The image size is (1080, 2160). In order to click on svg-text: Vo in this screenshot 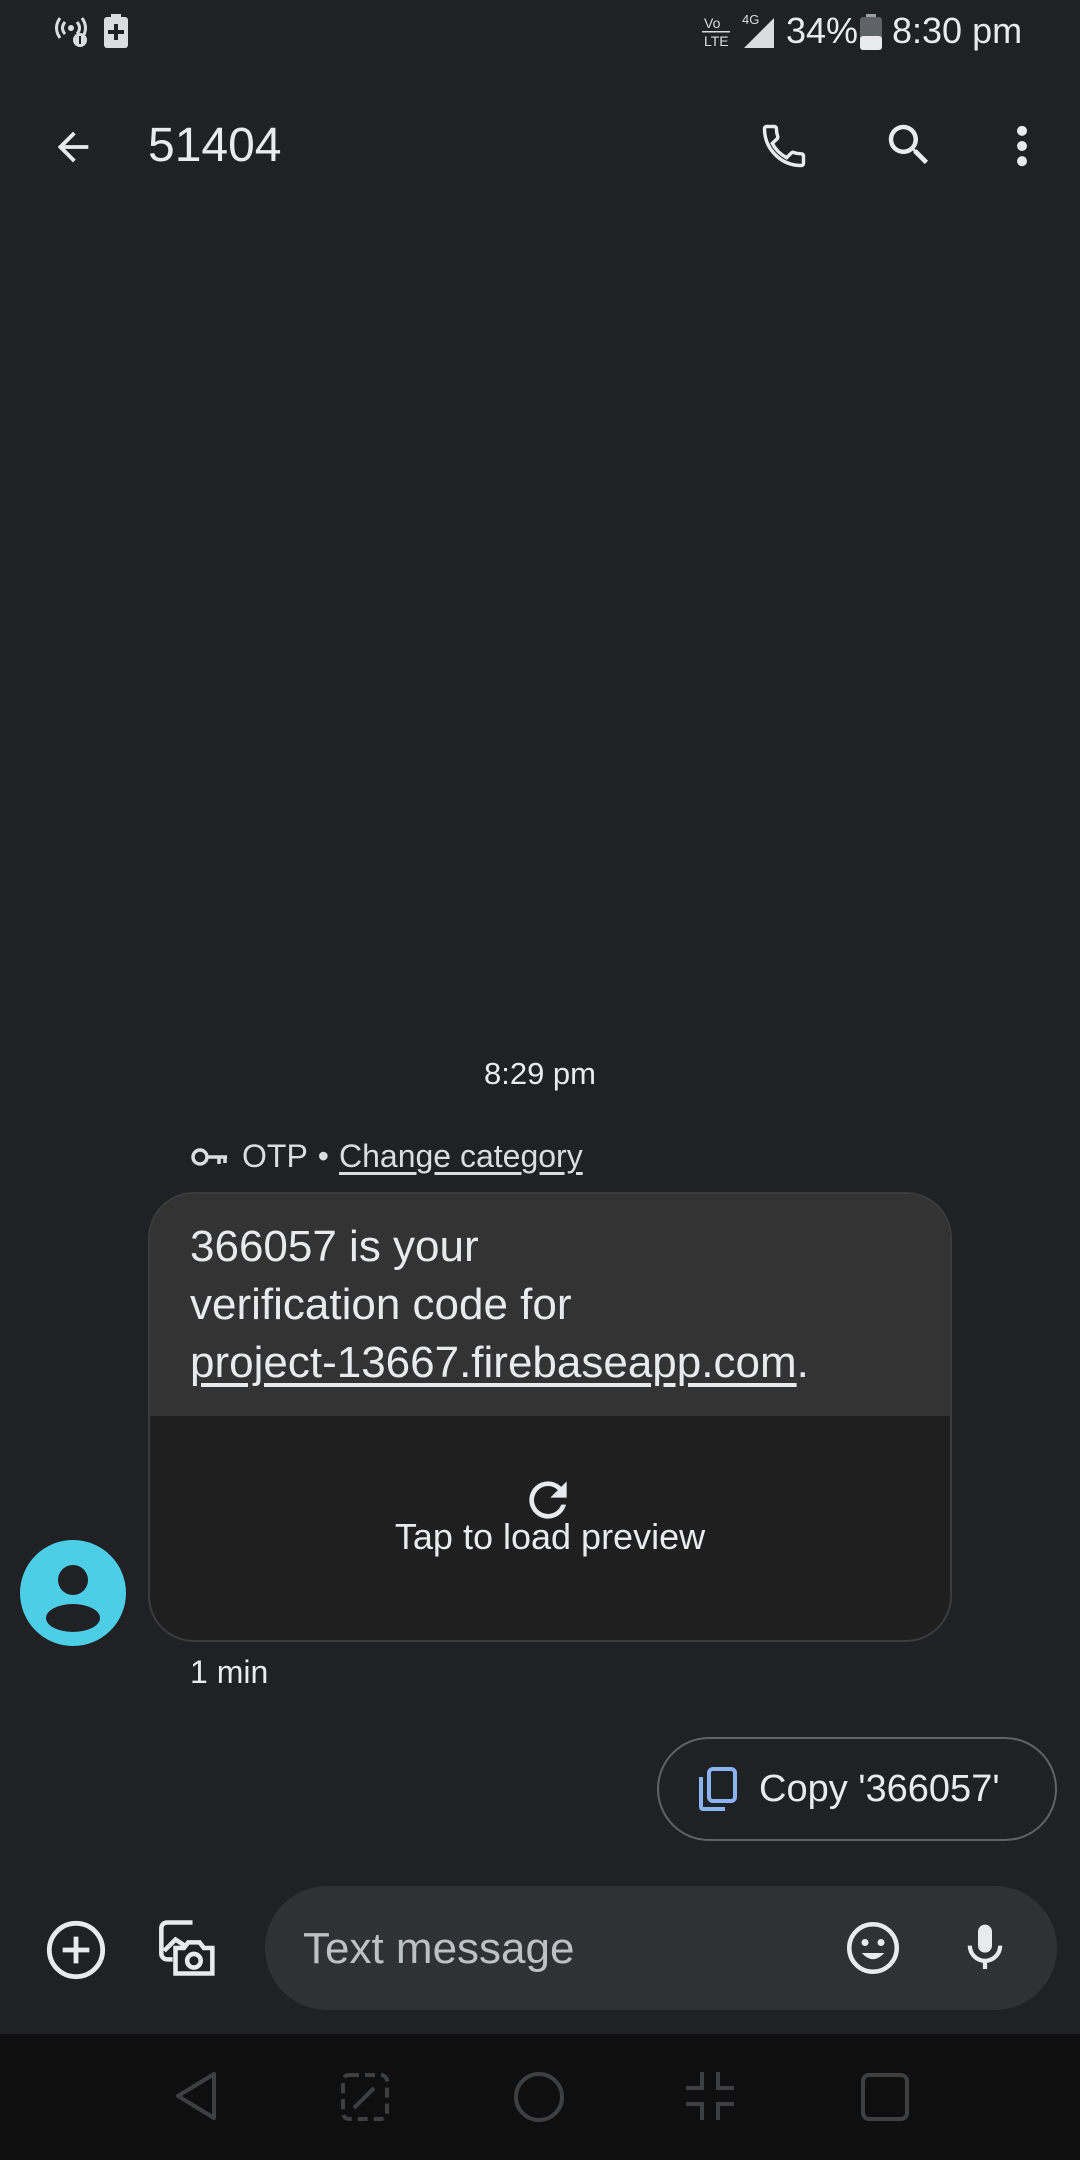, I will do `click(712, 23)`.